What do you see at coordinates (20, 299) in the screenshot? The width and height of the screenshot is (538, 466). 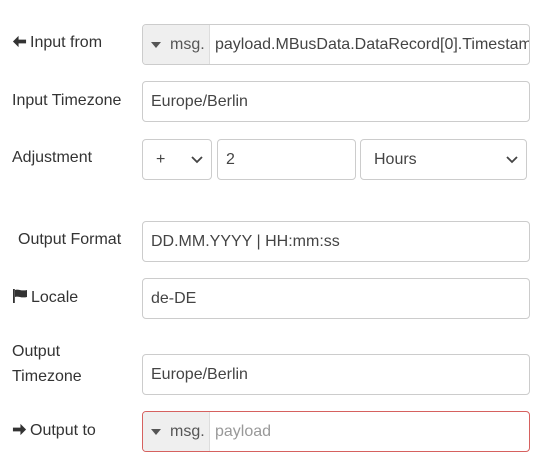 I see `flag-icon` at bounding box center [20, 299].